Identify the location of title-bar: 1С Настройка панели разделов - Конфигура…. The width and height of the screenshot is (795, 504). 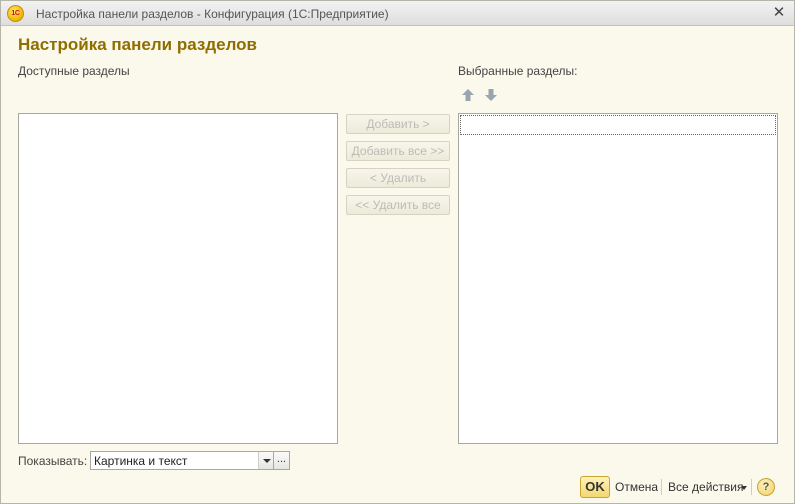
(397, 13).